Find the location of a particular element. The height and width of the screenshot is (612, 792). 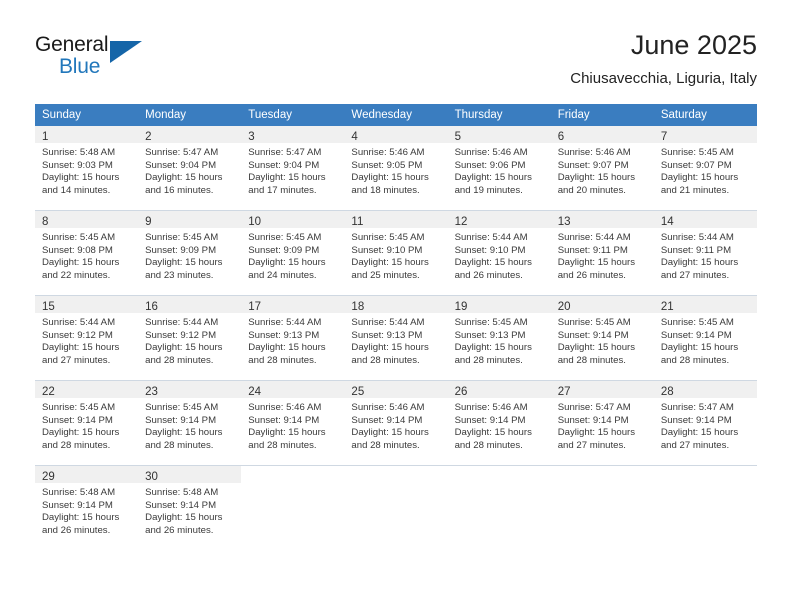

day-sun-info is located at coordinates (292, 485).